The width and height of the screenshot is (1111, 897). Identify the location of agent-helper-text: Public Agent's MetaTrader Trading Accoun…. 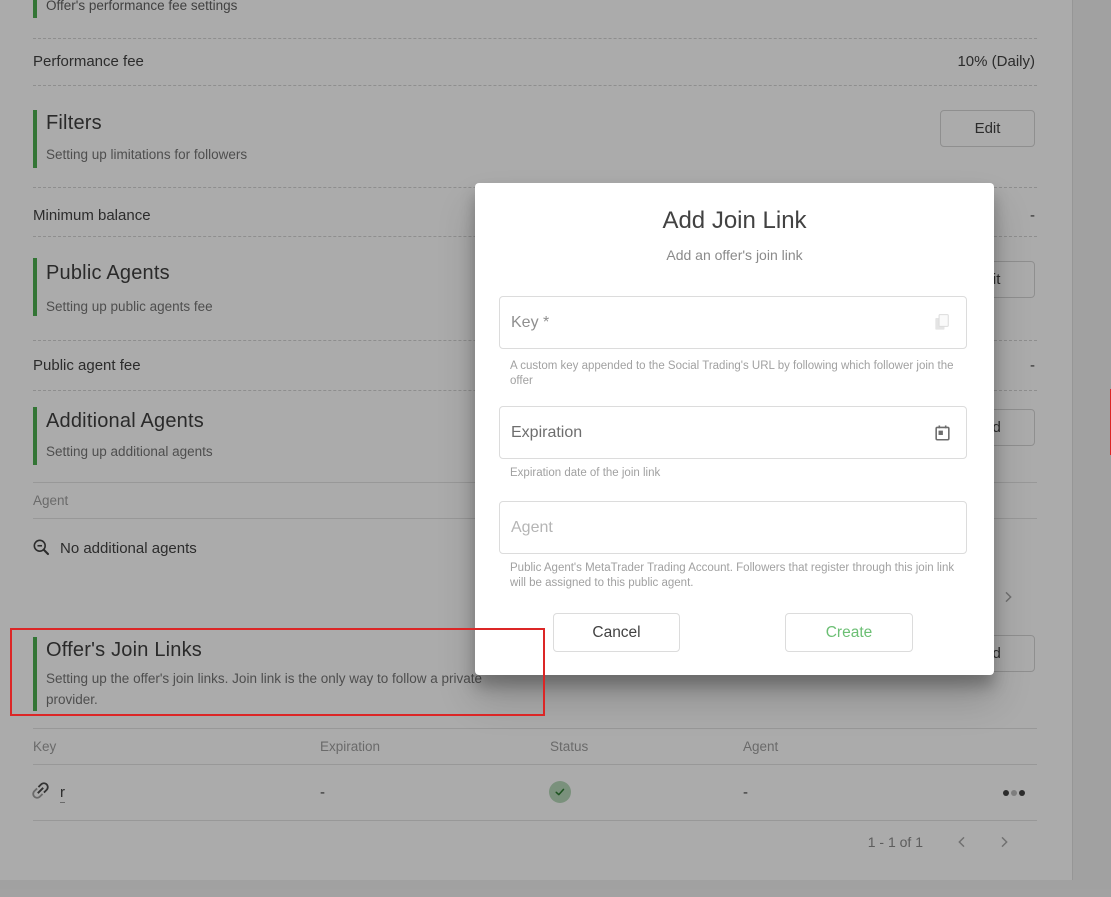
(732, 575).